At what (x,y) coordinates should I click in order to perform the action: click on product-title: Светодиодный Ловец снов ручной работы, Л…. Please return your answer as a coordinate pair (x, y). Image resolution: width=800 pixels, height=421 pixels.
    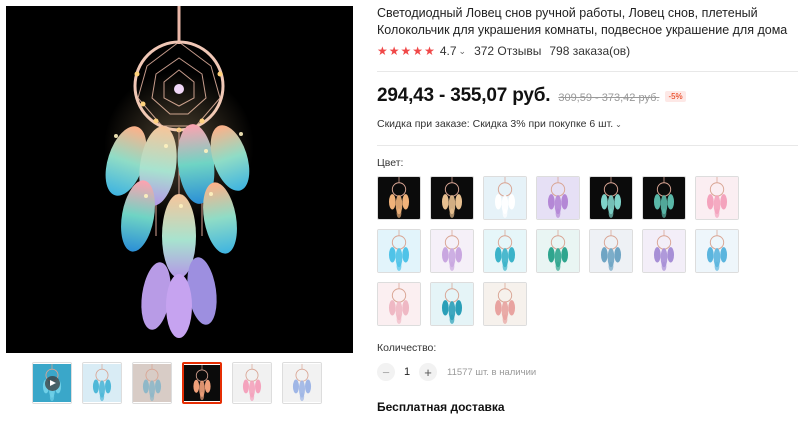
    Looking at the image, I should click on (582, 21).